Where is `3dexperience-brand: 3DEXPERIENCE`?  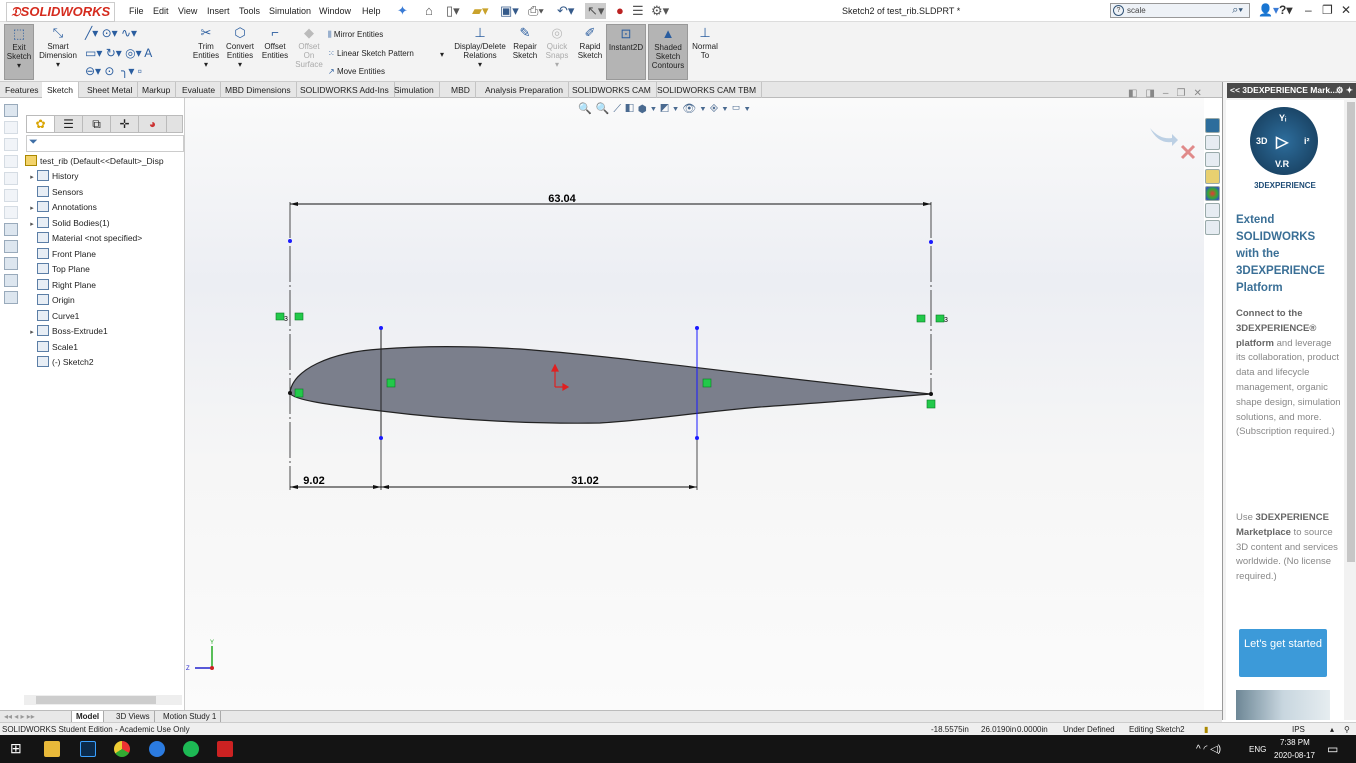 3dexperience-brand: 3DEXPERIENCE is located at coordinates (1285, 185).